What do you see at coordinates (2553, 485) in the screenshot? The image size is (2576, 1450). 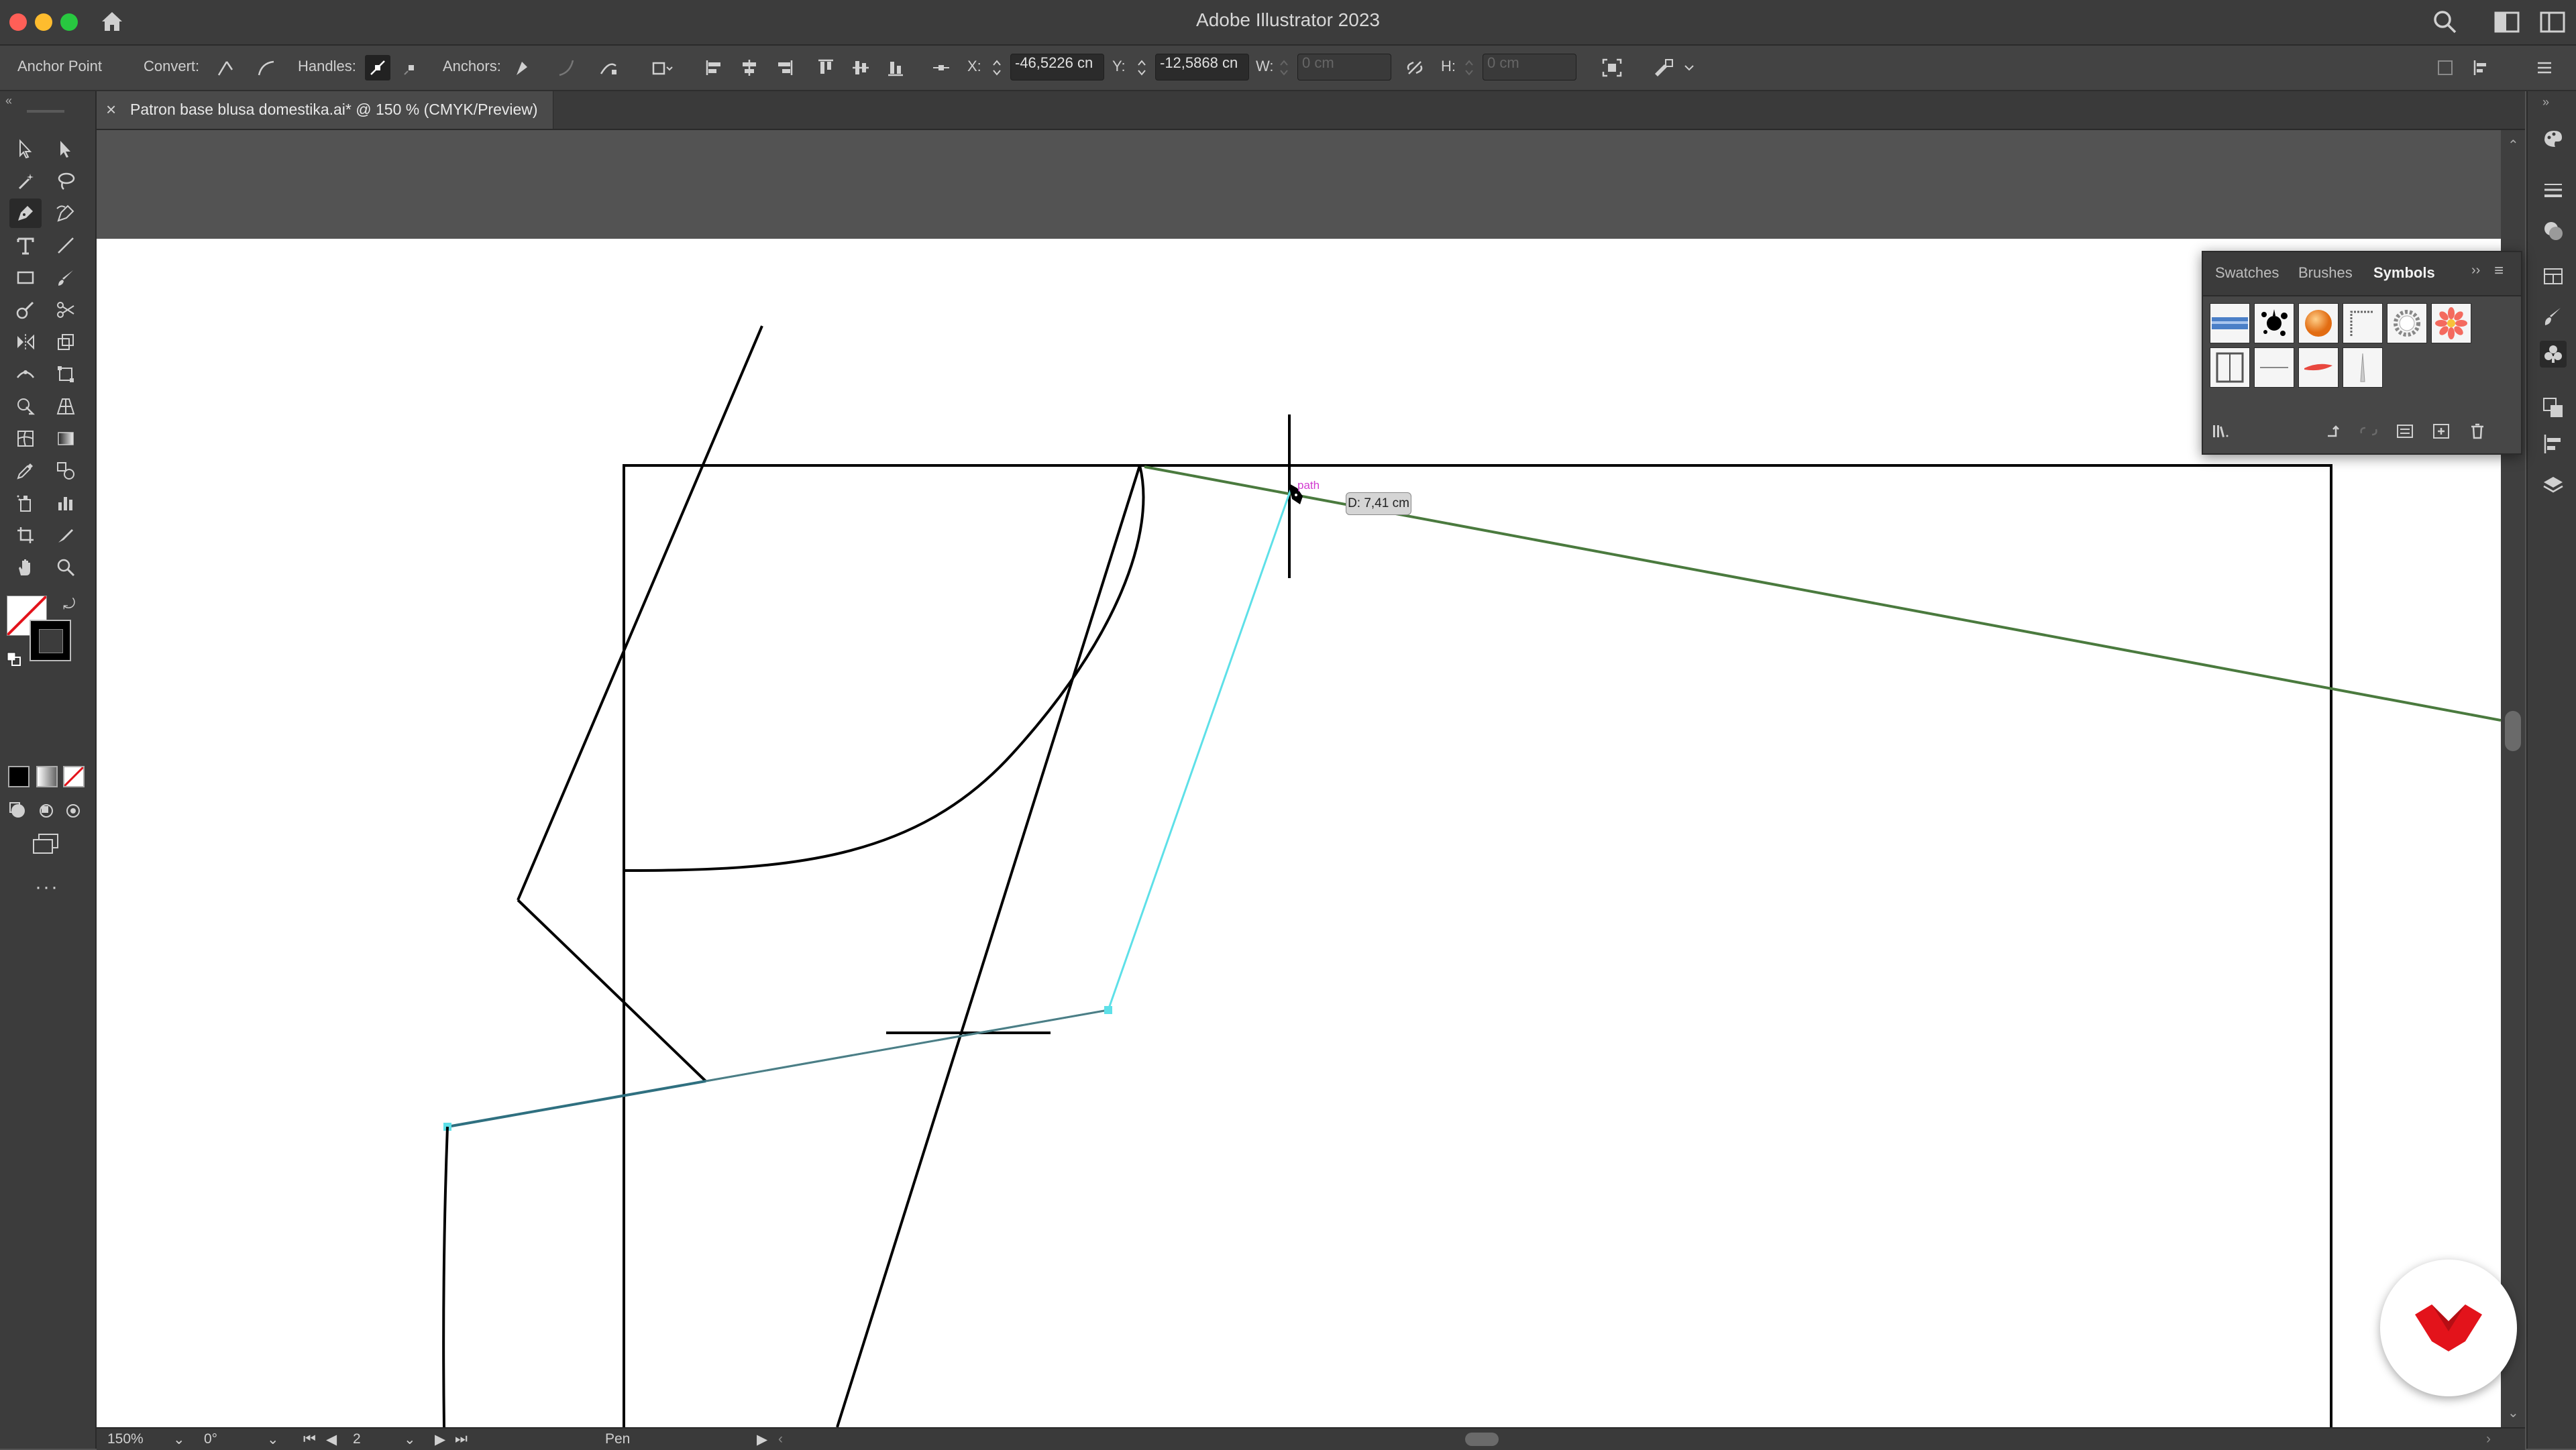 I see `layers-panel-icon` at bounding box center [2553, 485].